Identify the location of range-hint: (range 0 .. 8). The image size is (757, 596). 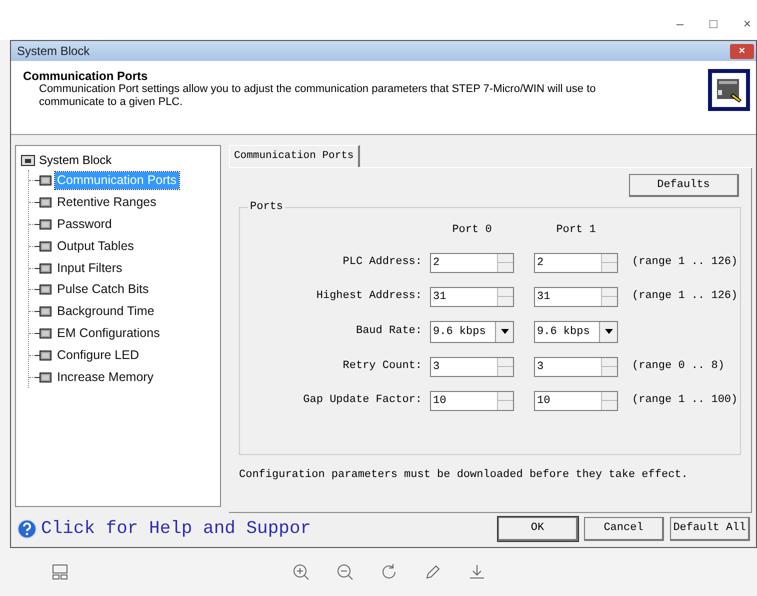
(679, 366).